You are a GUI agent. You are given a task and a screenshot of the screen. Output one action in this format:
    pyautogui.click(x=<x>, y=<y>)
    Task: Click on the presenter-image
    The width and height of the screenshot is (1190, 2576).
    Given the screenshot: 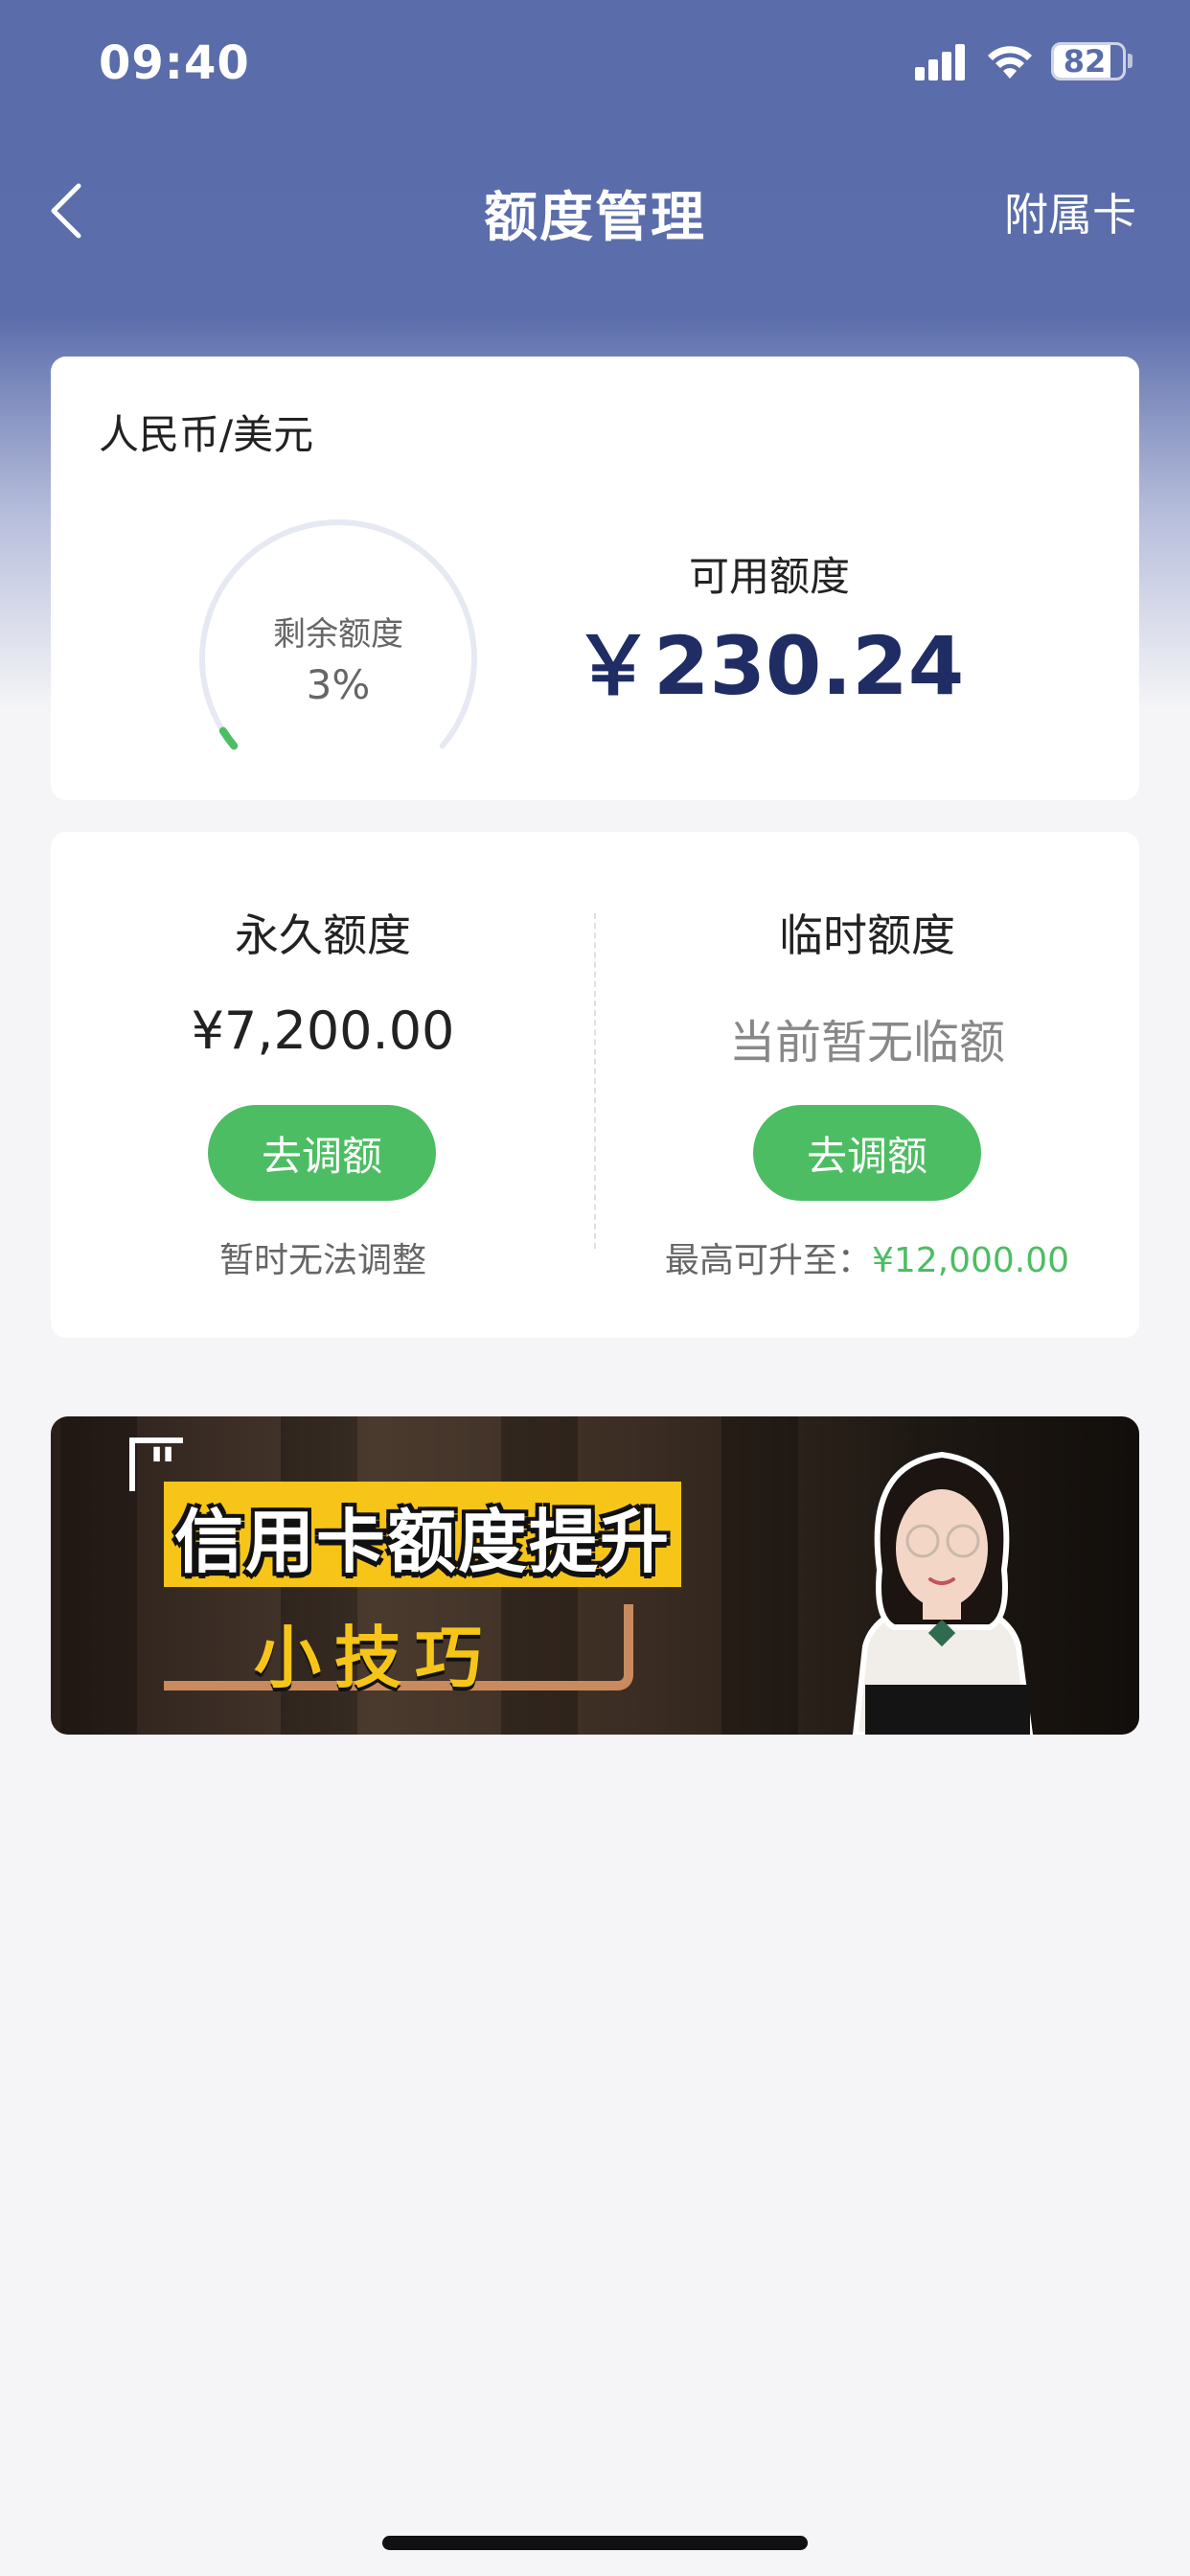 What is the action you would take?
    pyautogui.click(x=943, y=1593)
    